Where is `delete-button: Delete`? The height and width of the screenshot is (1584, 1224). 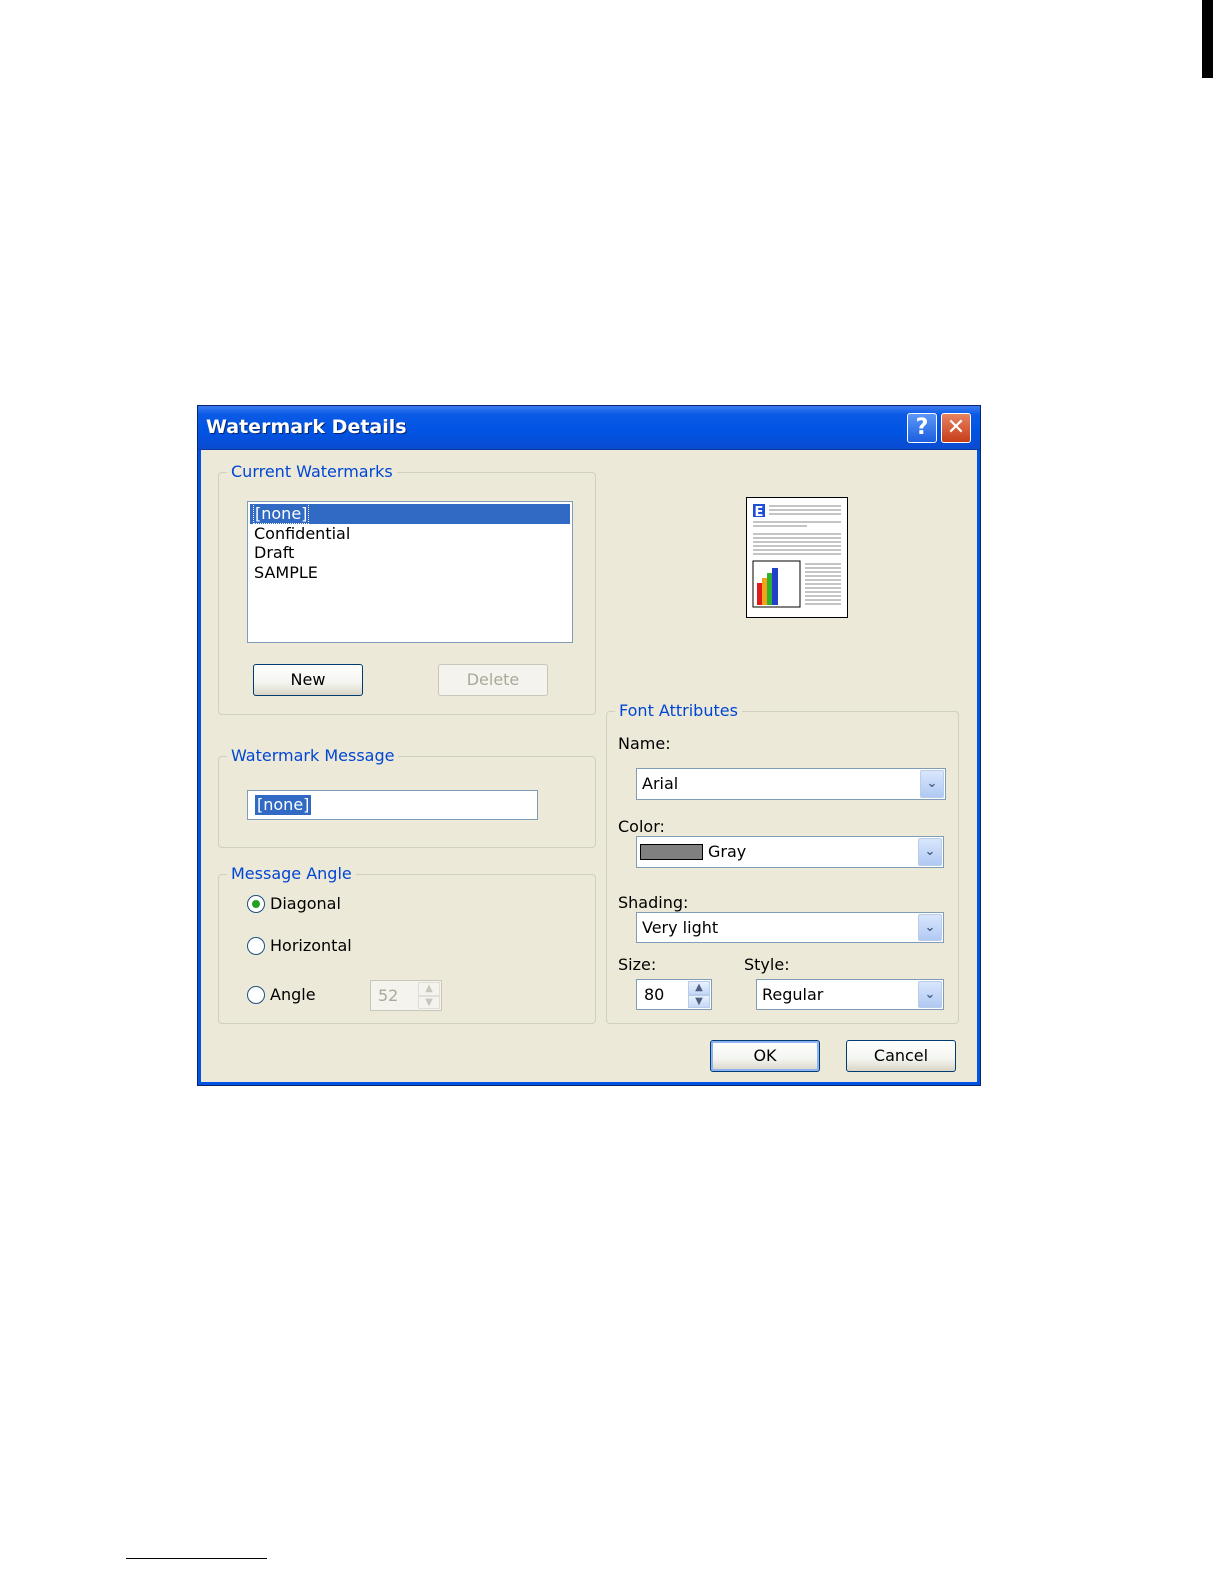
delete-button: Delete is located at coordinates (493, 680).